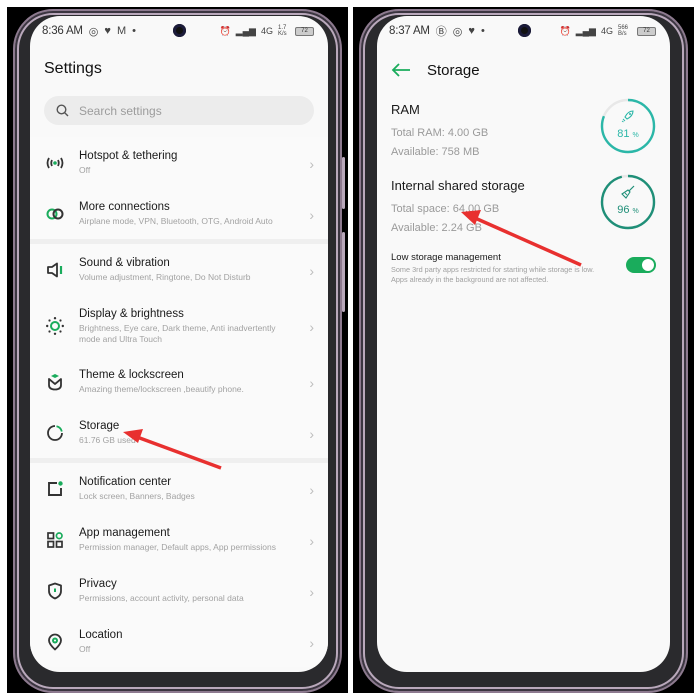  I want to click on storage-percent: 96 %, so click(628, 210).